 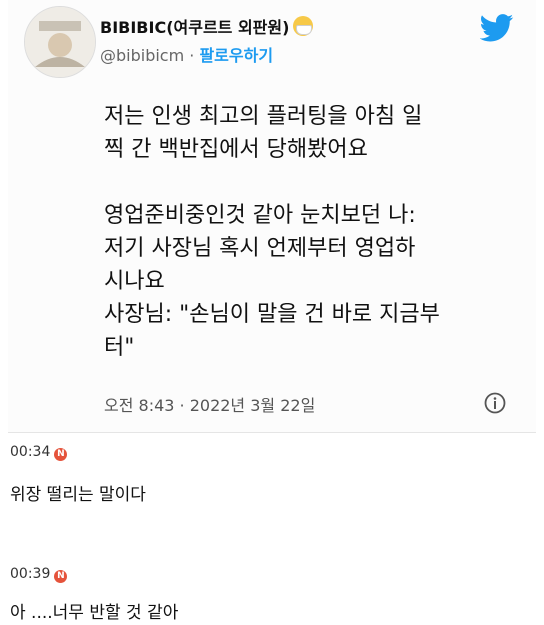 What do you see at coordinates (119, 347) in the screenshot?
I see `tweet-line: 터"` at bounding box center [119, 347].